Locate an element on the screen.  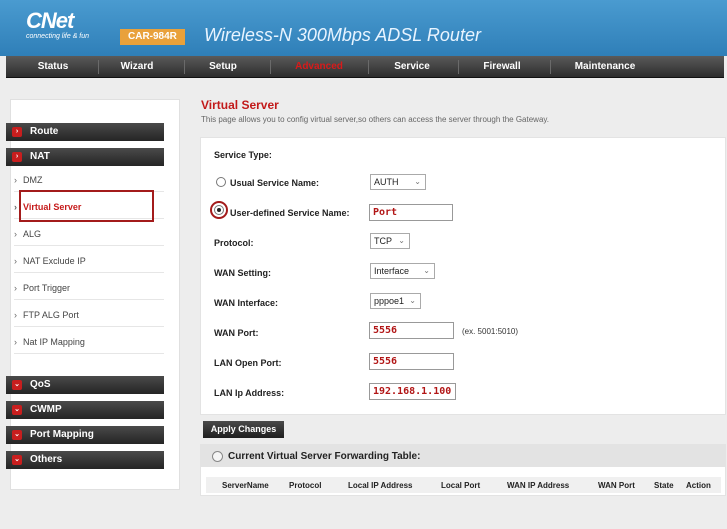
sidebar-item-others: ⌄ Others is located at coordinates (85, 460).